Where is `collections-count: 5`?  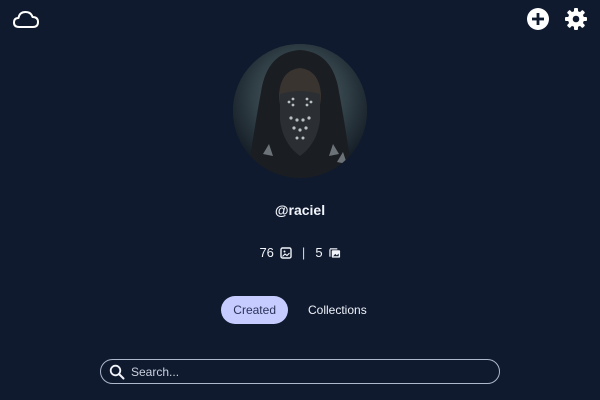
collections-count: 5 is located at coordinates (319, 252).